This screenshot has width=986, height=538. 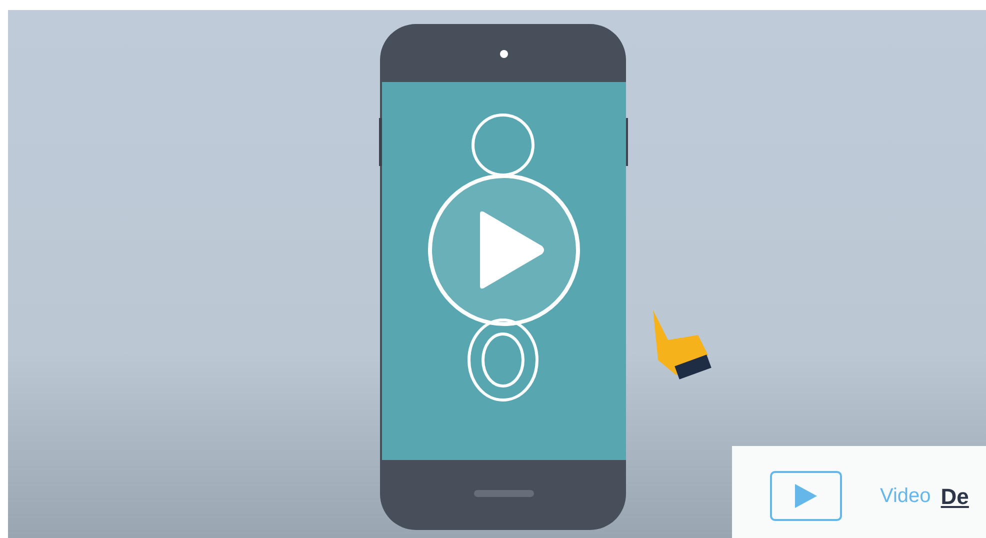 What do you see at coordinates (954, 496) in the screenshot?
I see `video-title-link: De` at bounding box center [954, 496].